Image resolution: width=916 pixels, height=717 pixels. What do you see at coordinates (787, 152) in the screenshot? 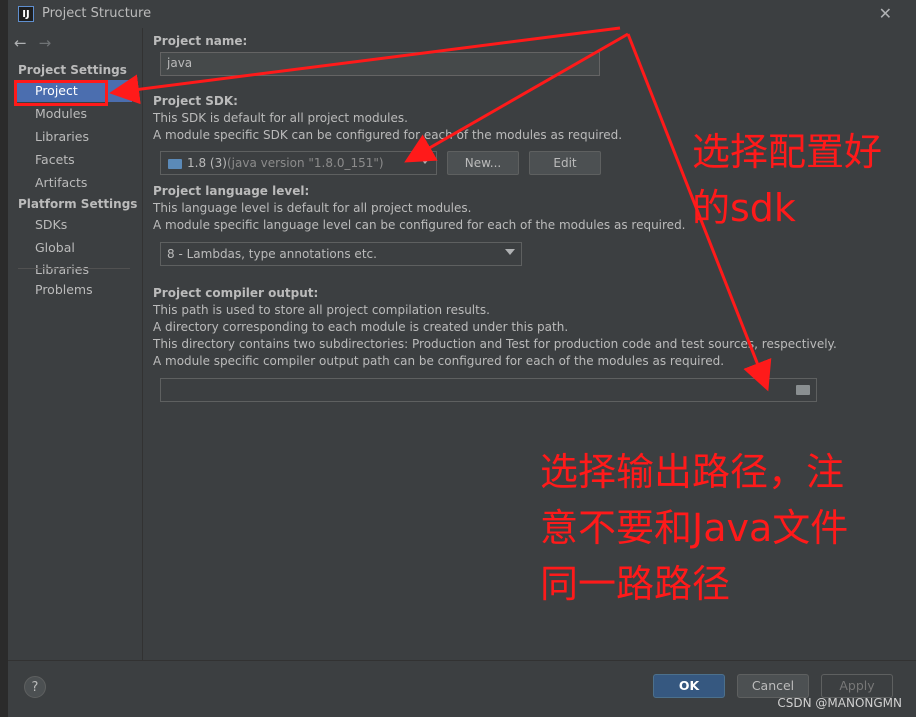
I see `annotation-sdk-line-1: 选择配置好` at bounding box center [787, 152].